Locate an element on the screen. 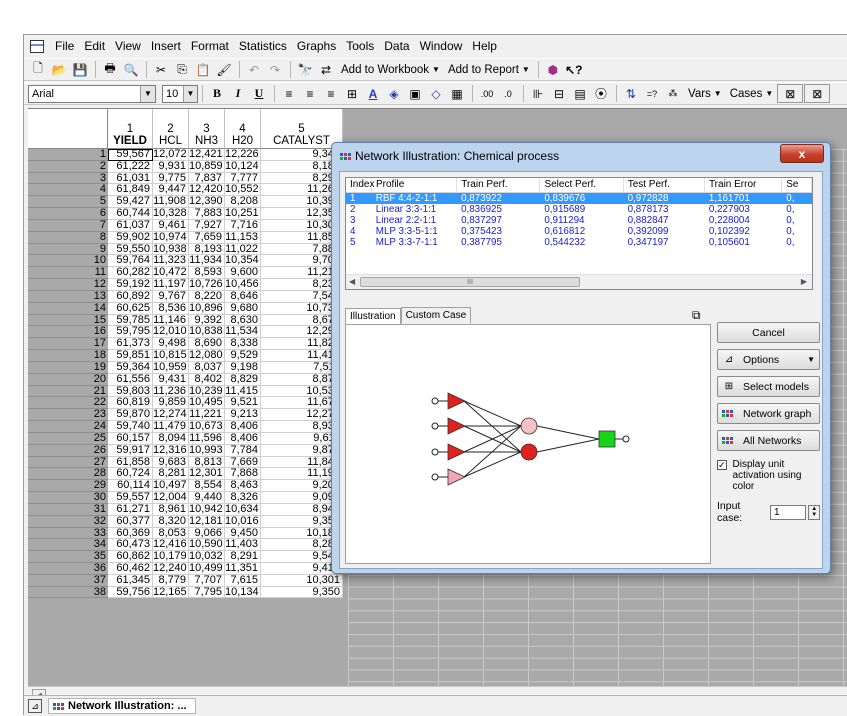 Image resolution: width=847 pixels, height=716 pixels. table-cell: 8,402 is located at coordinates (207, 379).